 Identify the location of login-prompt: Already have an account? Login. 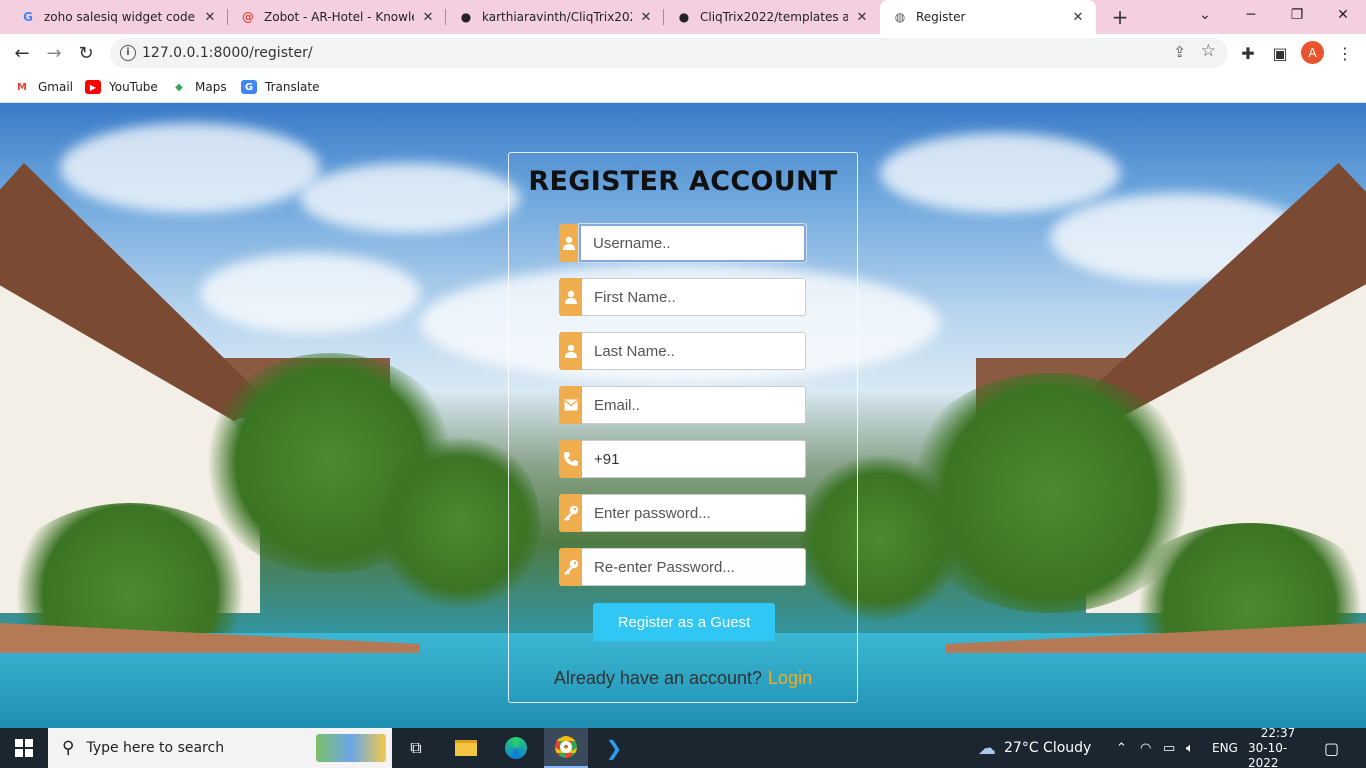
(683, 678).